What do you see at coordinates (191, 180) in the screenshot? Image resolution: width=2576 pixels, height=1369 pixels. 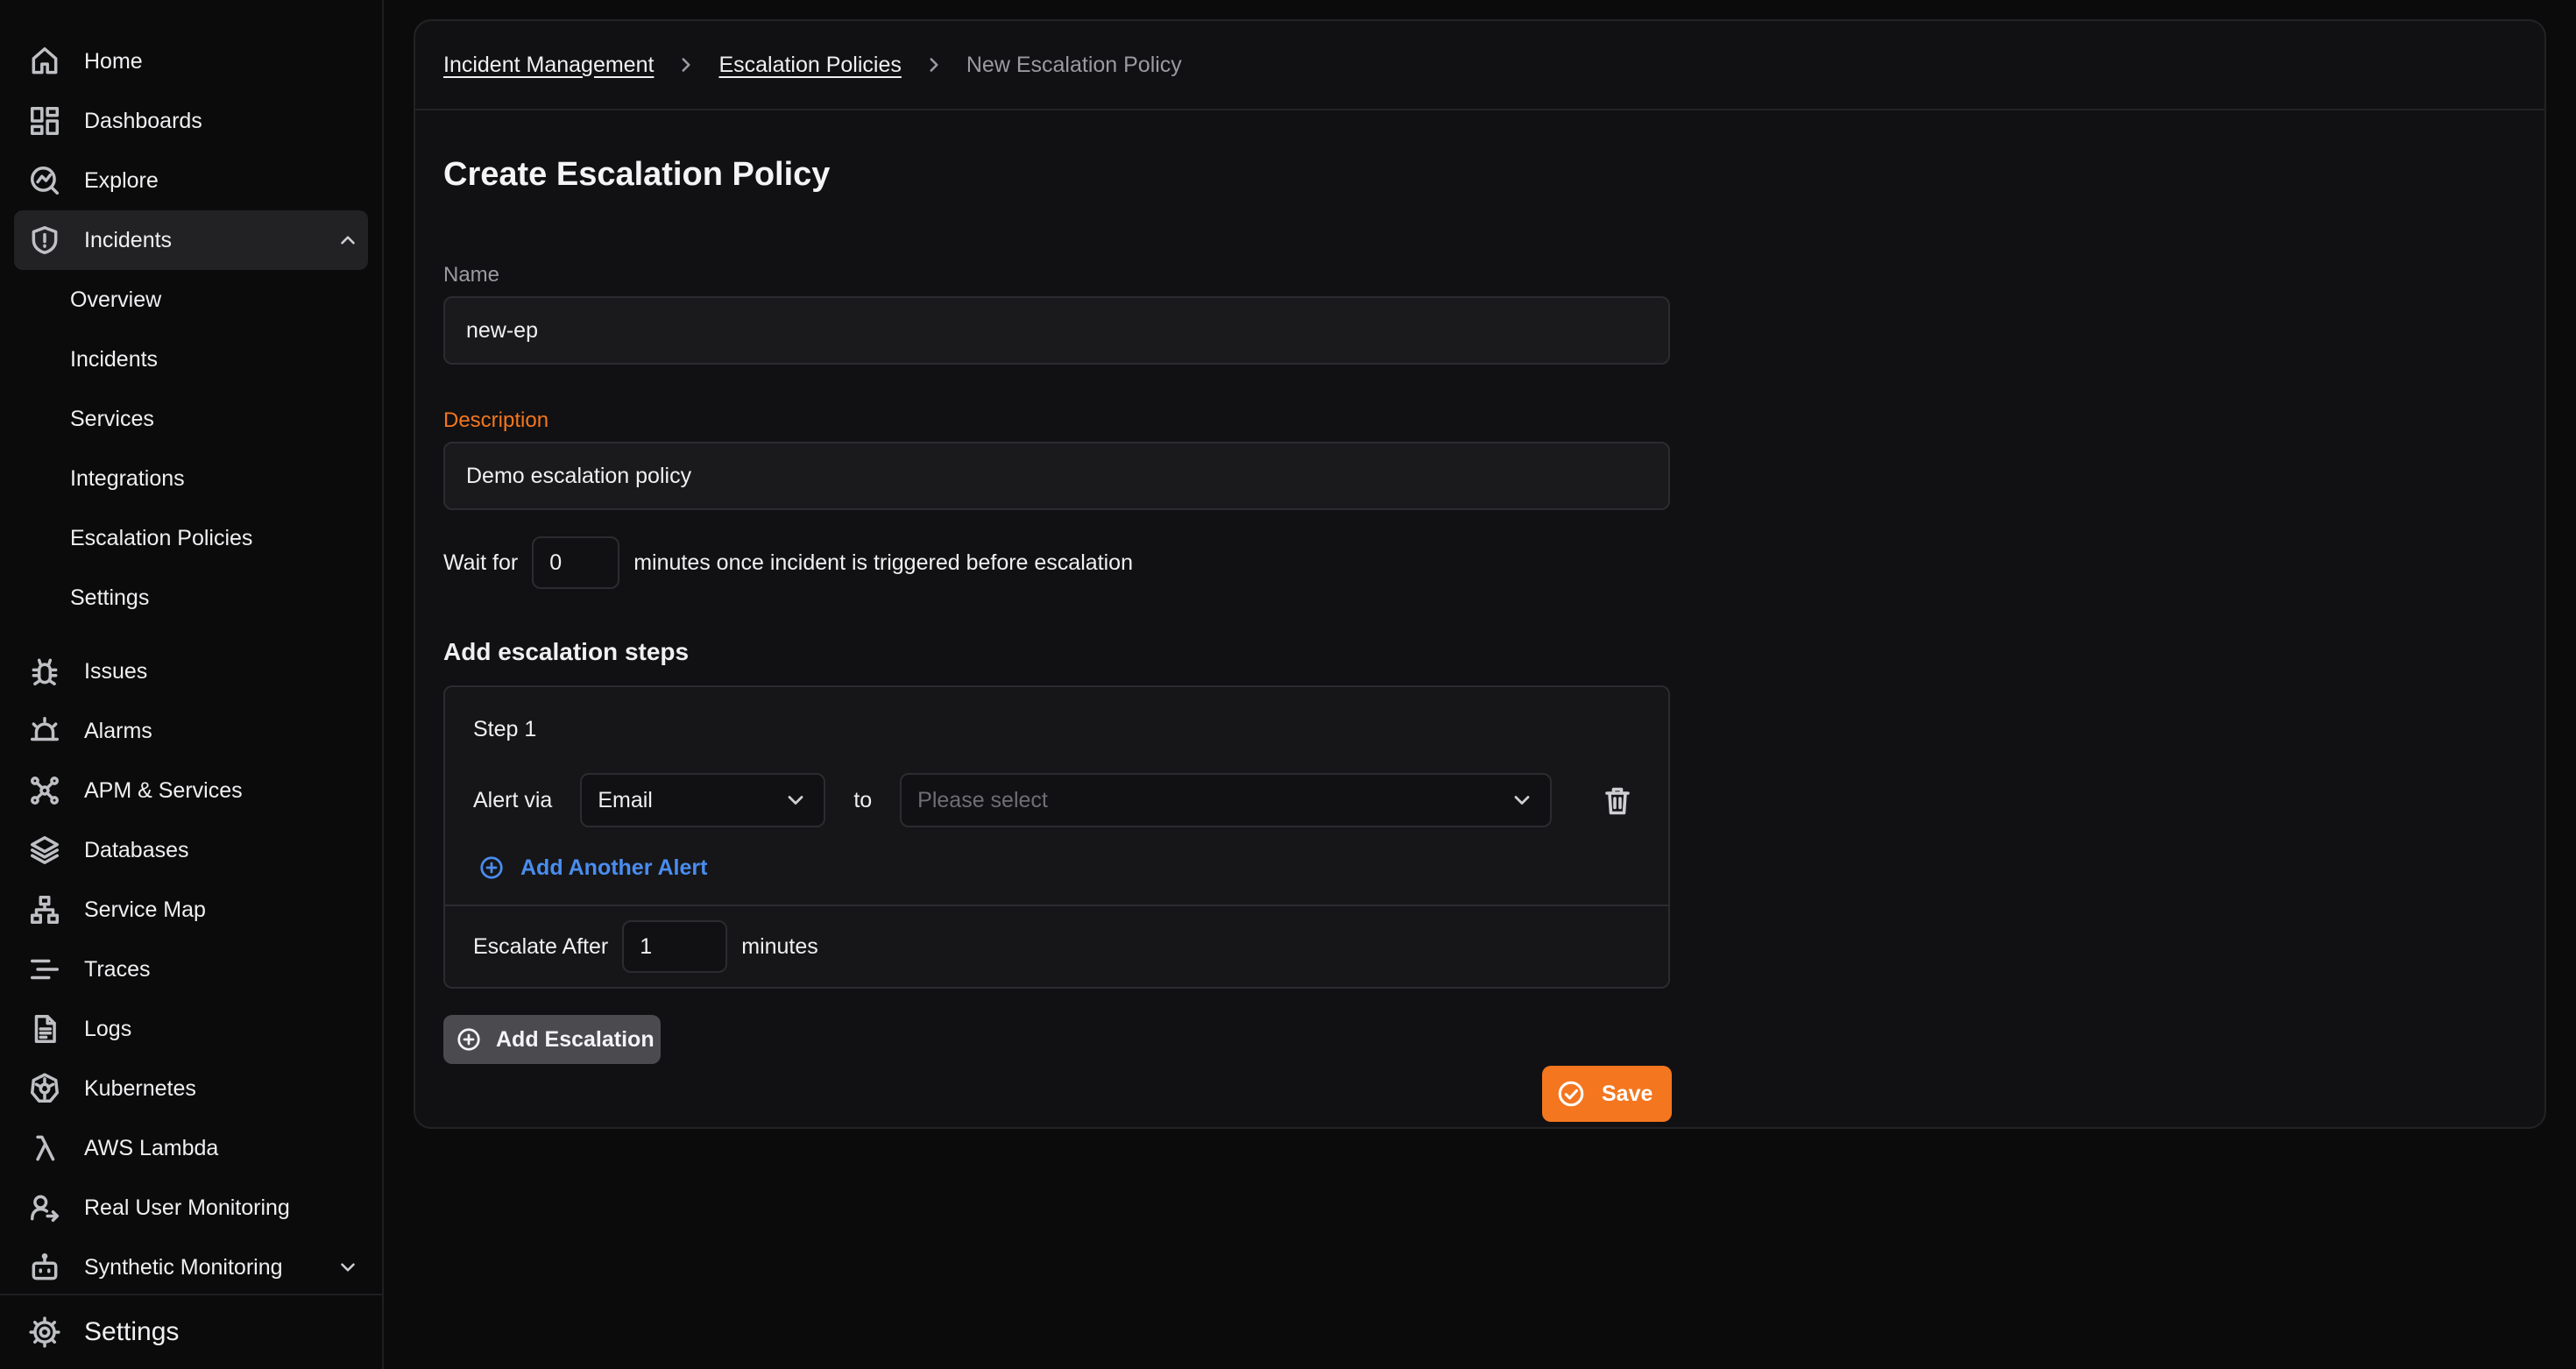 I see `sidebar-item-explore: Explore` at bounding box center [191, 180].